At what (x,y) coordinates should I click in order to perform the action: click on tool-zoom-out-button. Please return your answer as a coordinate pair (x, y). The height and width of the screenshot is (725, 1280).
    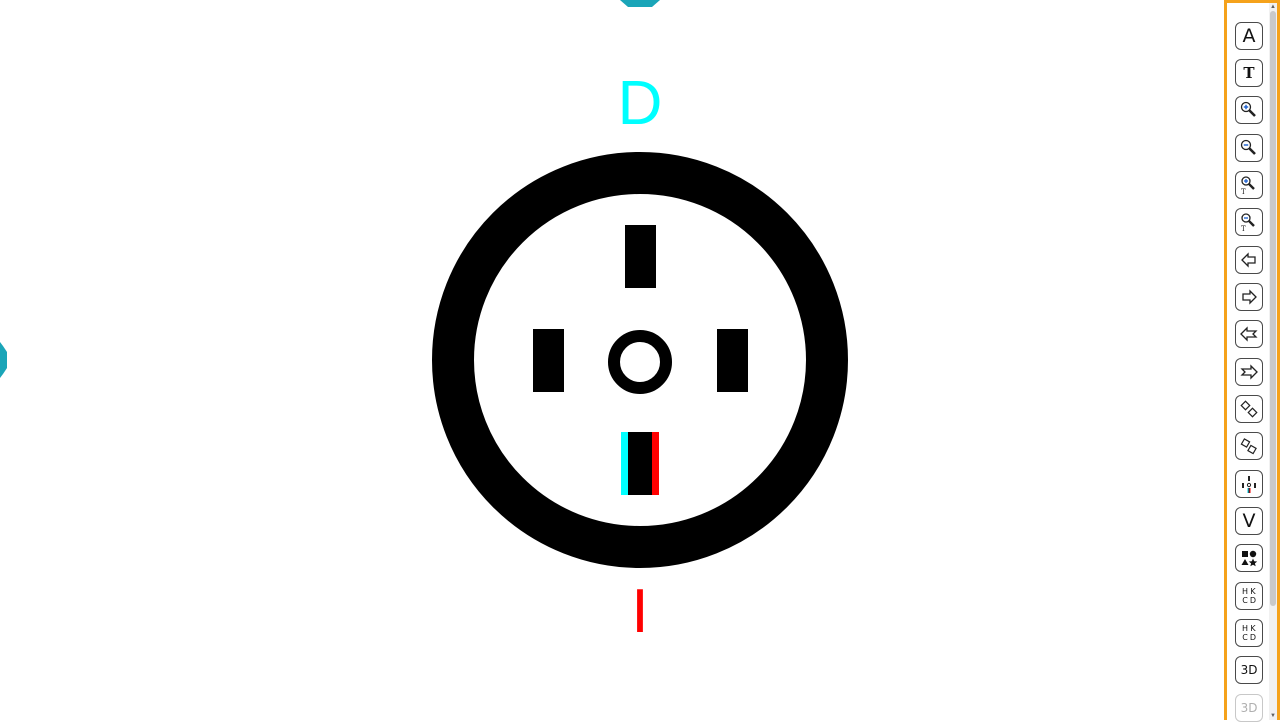
    Looking at the image, I should click on (1249, 148).